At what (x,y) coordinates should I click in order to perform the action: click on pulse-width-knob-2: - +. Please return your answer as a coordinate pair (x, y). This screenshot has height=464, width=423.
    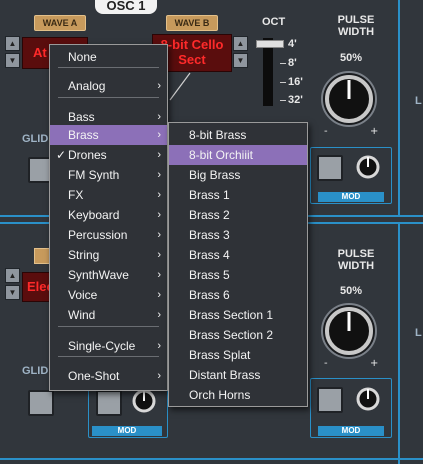
    Looking at the image, I should click on (349, 335).